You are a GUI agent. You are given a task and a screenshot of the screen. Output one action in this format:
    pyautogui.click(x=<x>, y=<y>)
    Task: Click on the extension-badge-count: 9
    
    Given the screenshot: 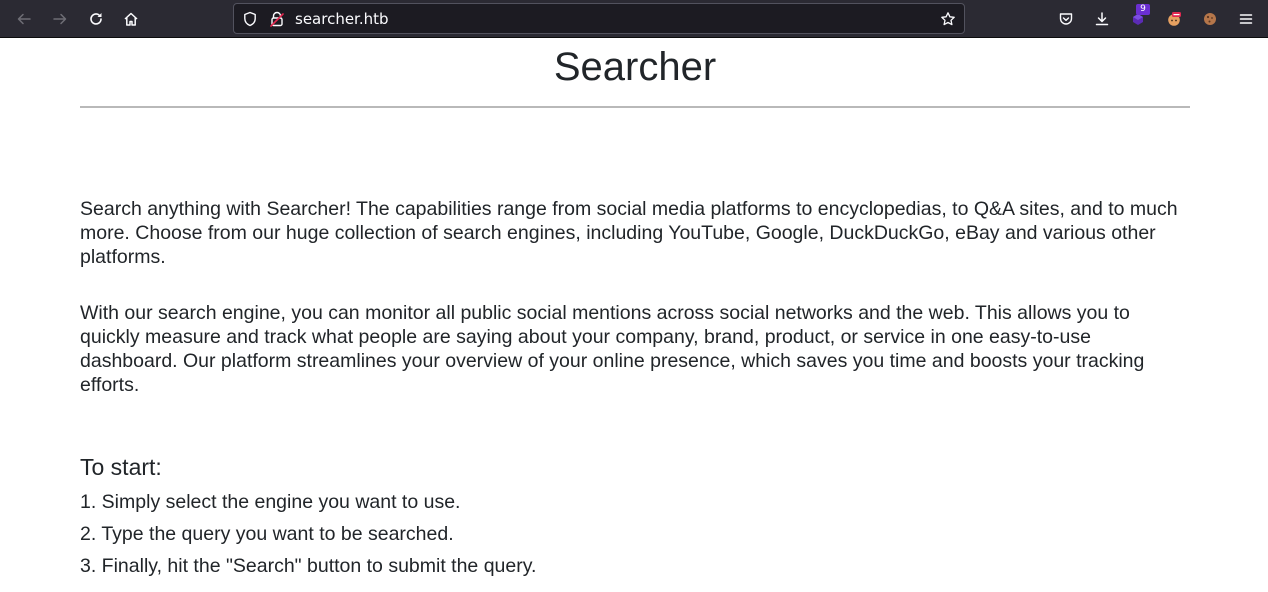 What is the action you would take?
    pyautogui.click(x=1143, y=9)
    